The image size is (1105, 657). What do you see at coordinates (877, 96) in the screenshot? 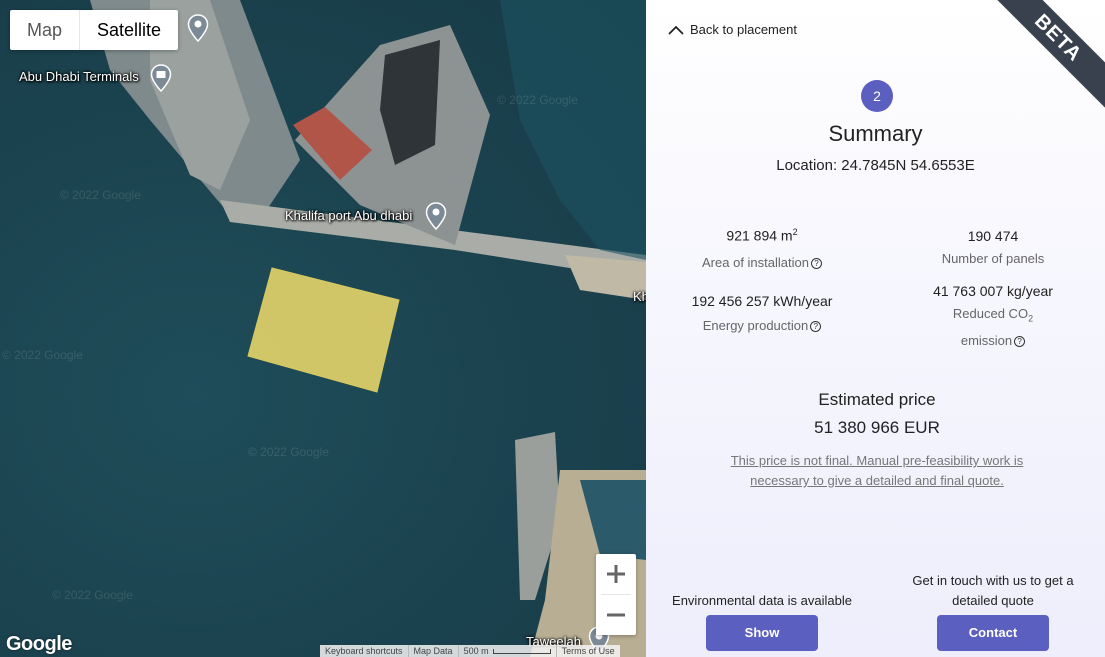
I see `step-indicator: 2` at bounding box center [877, 96].